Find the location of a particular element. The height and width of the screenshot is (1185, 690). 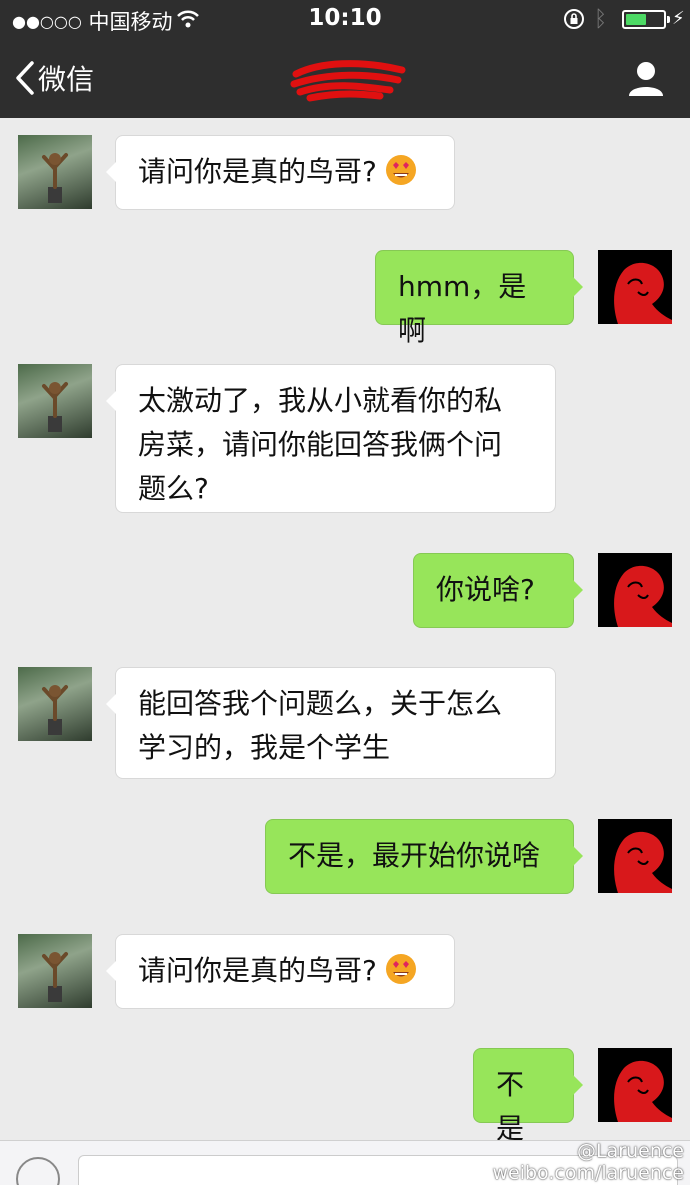

redacted-contact-name is located at coordinates (348, 81).